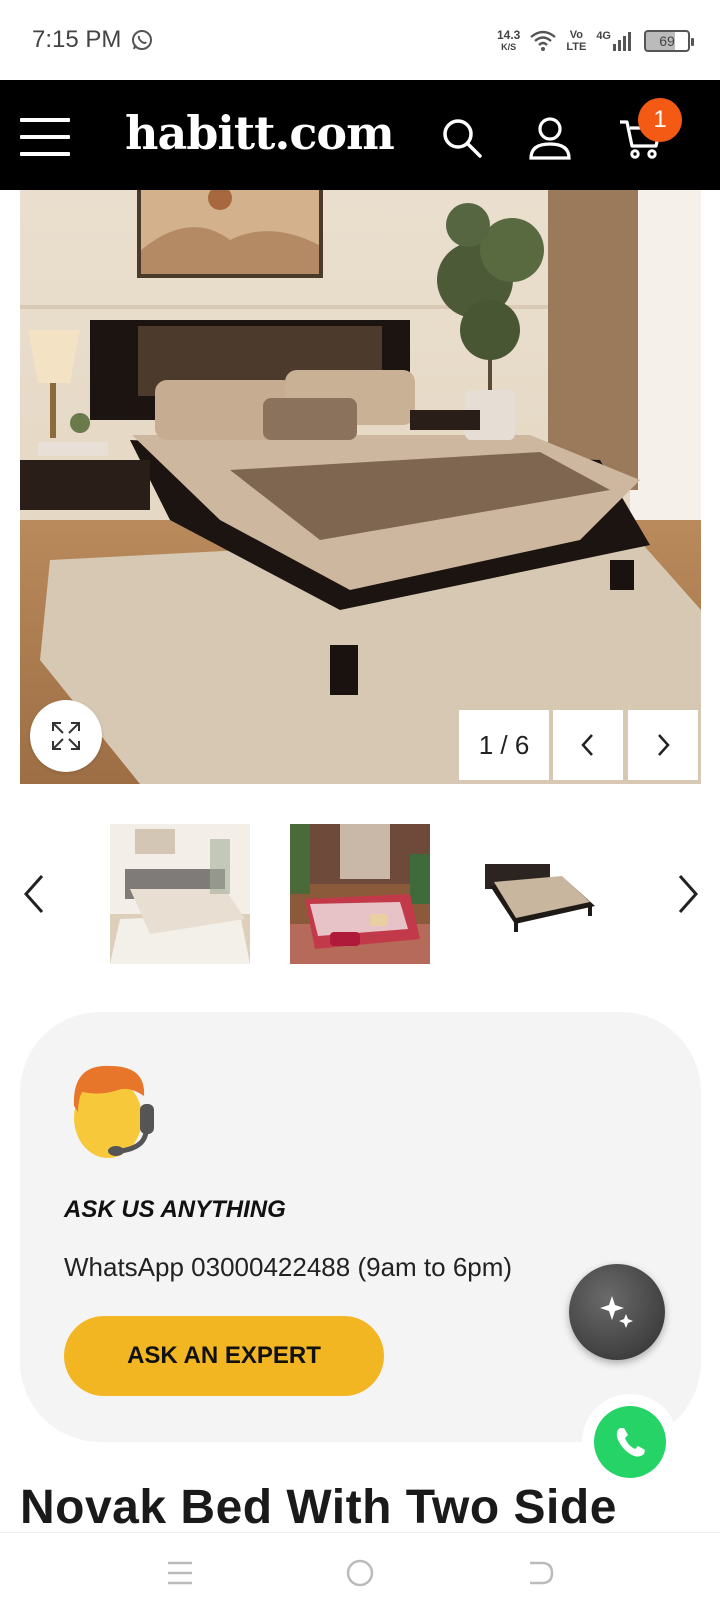  Describe the element at coordinates (288, 1267) in the screenshot. I see `whatsapp-contact-text: WhatsApp 03000422488 (9am to 6pm)` at that location.